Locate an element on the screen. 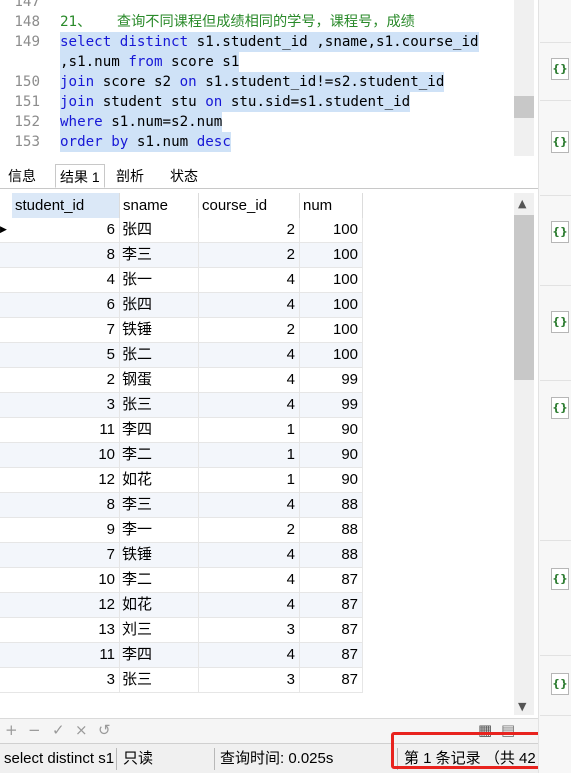 The width and height of the screenshot is (571, 773). cell-student-id: 9 is located at coordinates (66, 530).